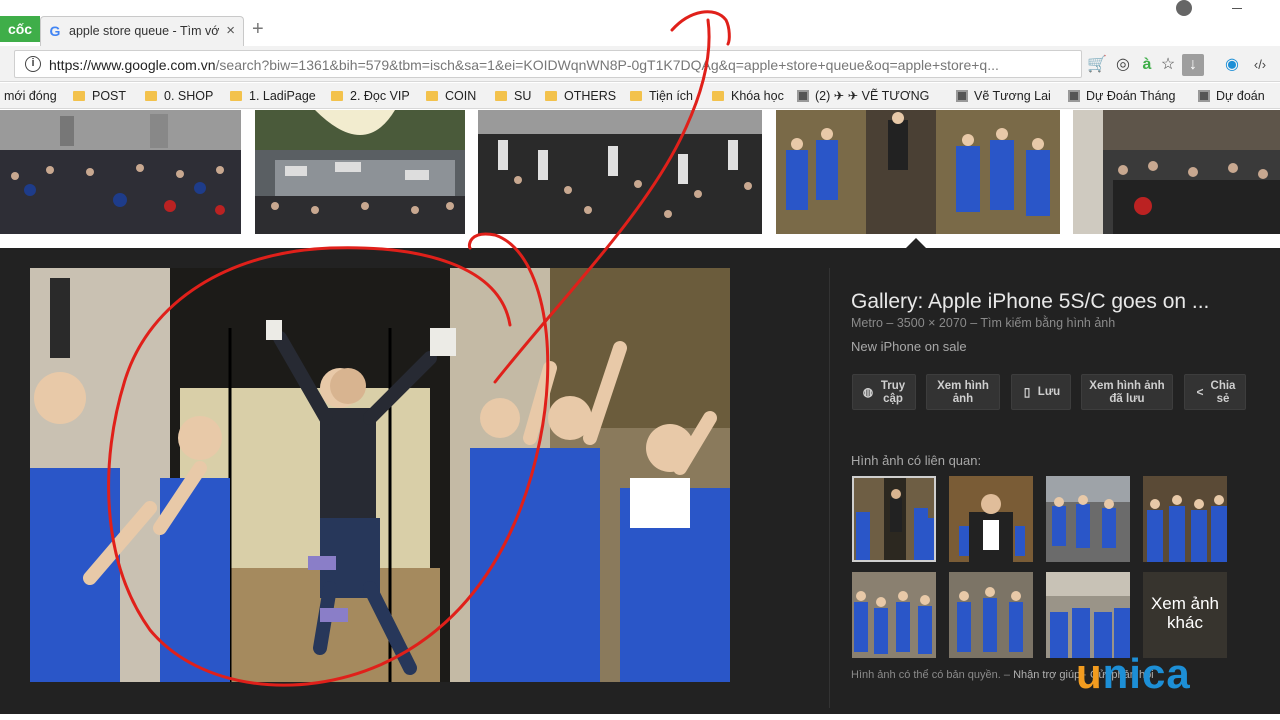 Image resolution: width=1280 pixels, height=720 pixels. Describe the element at coordinates (671, 96) in the screenshot. I see `bookmark-label: Tiện ích` at that location.